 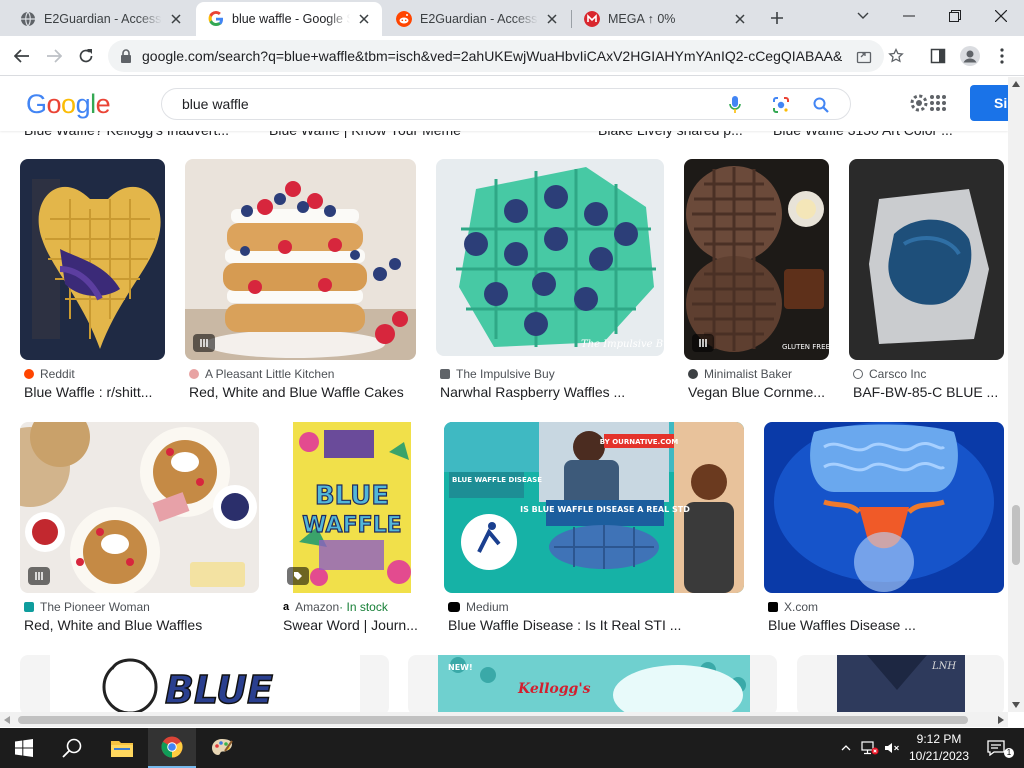 What do you see at coordinates (989, 103) in the screenshot?
I see `sign-in-button: Si` at bounding box center [989, 103].